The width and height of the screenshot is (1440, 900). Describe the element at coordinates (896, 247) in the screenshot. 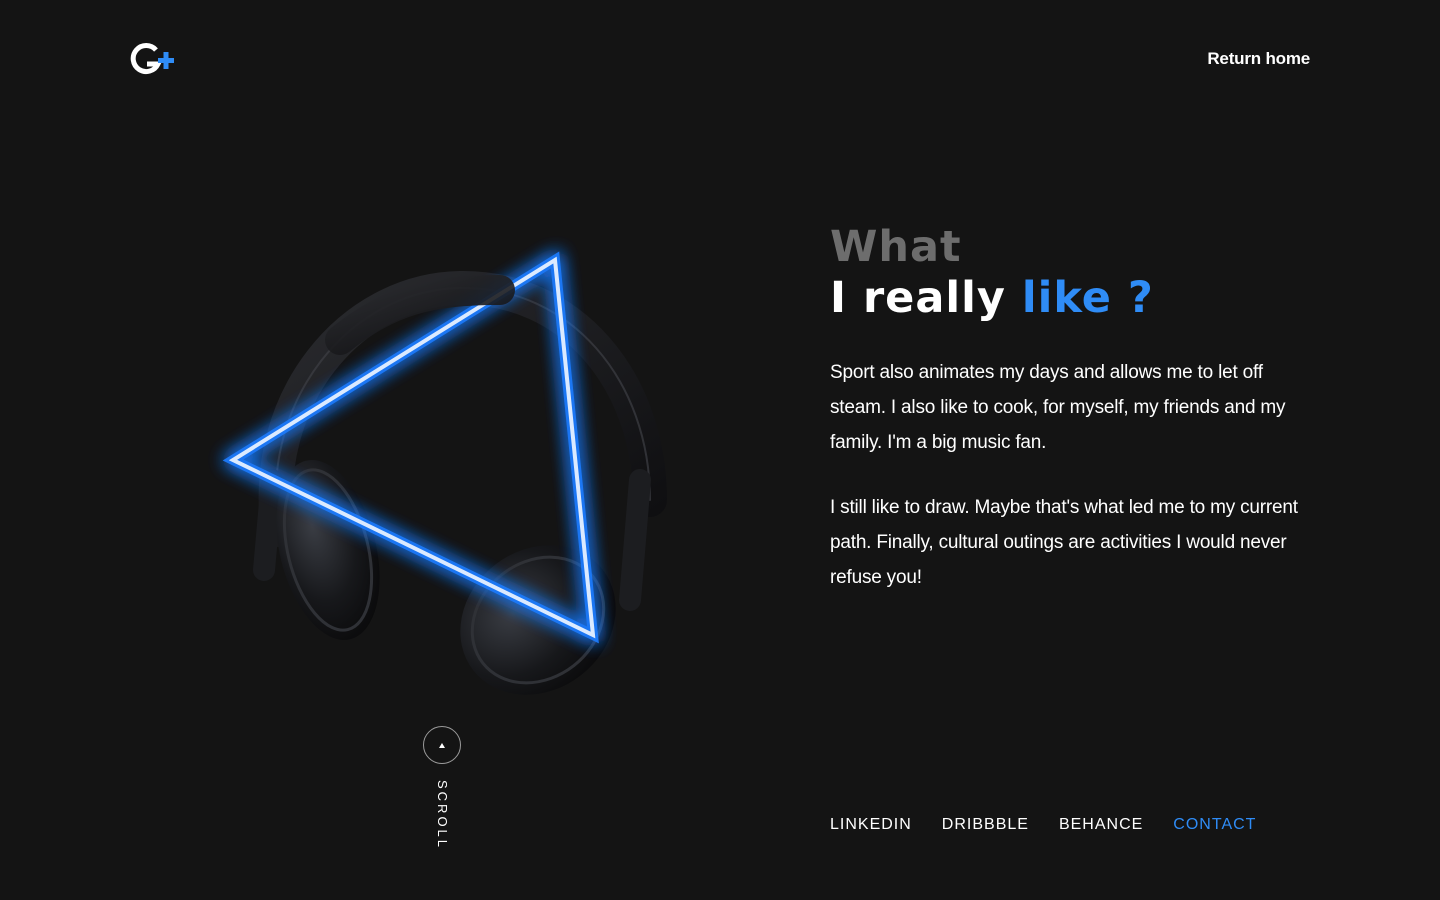

I see `heading-line-1: What` at that location.